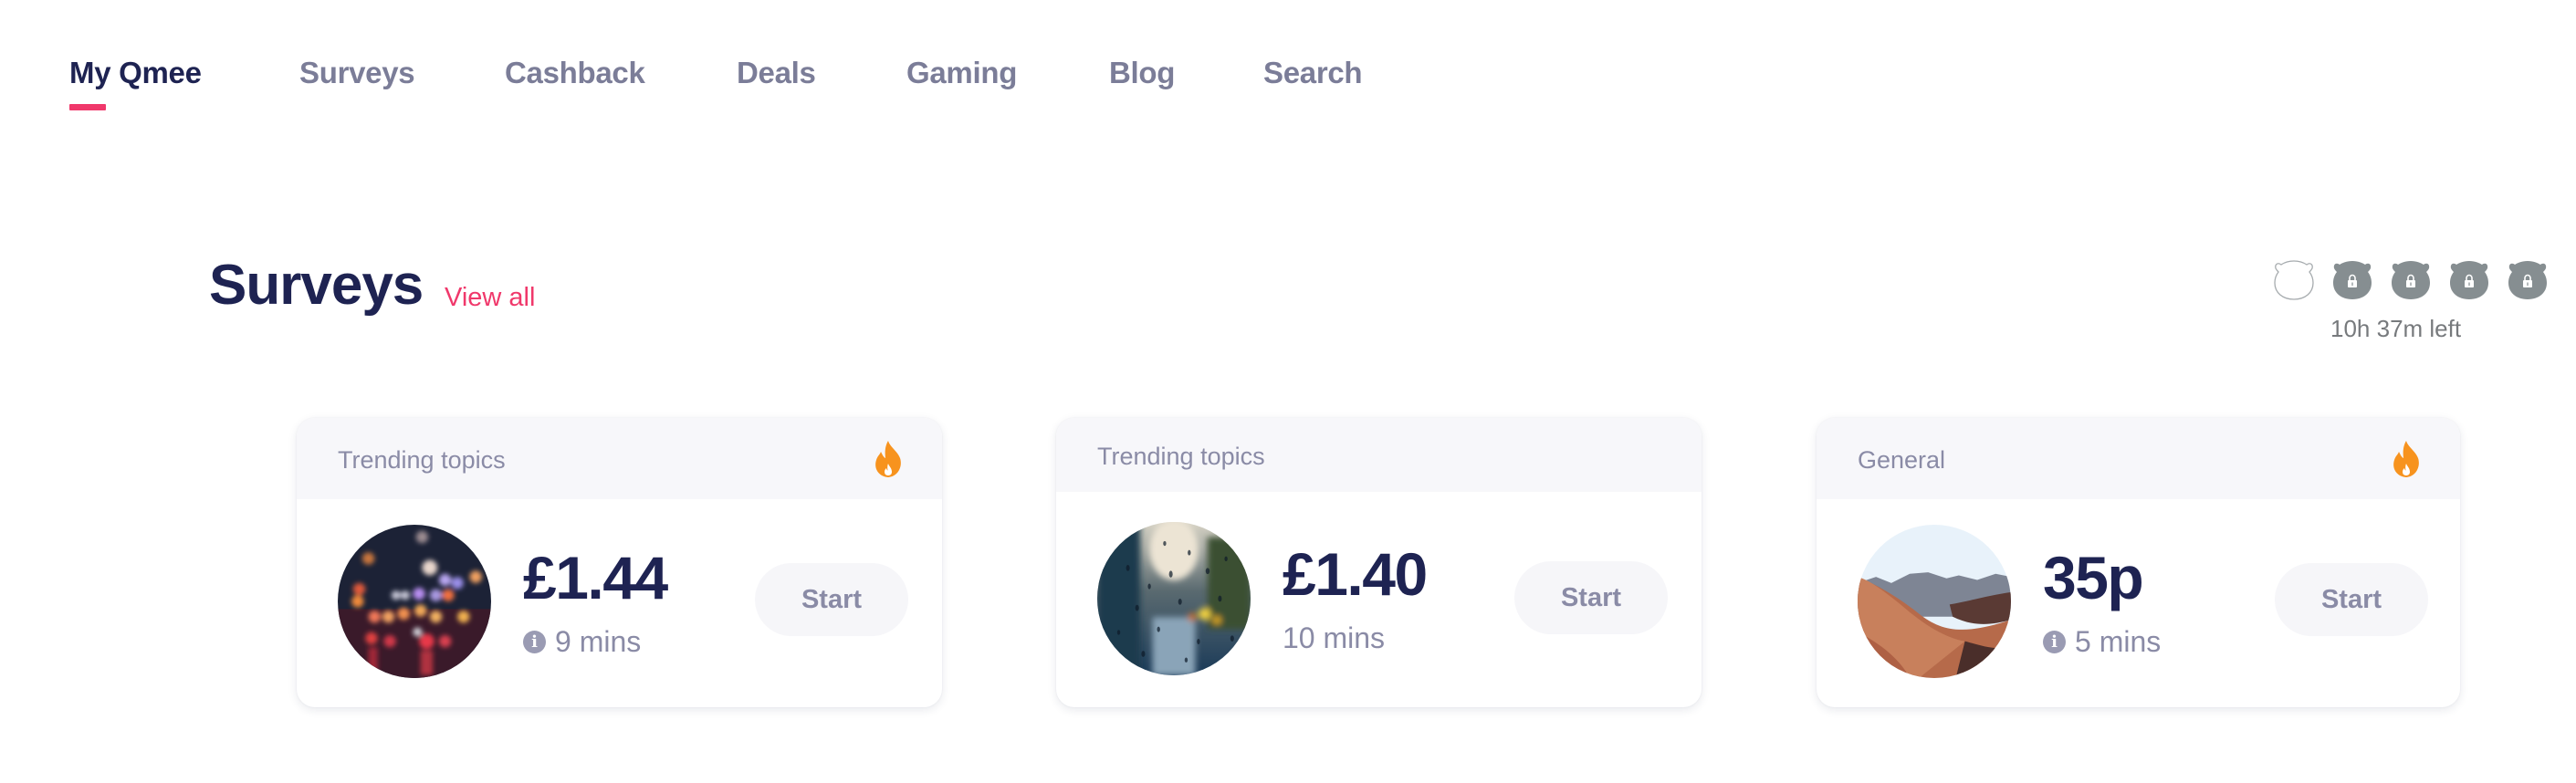  I want to click on survey-duration: i 5 mins, so click(2102, 641).